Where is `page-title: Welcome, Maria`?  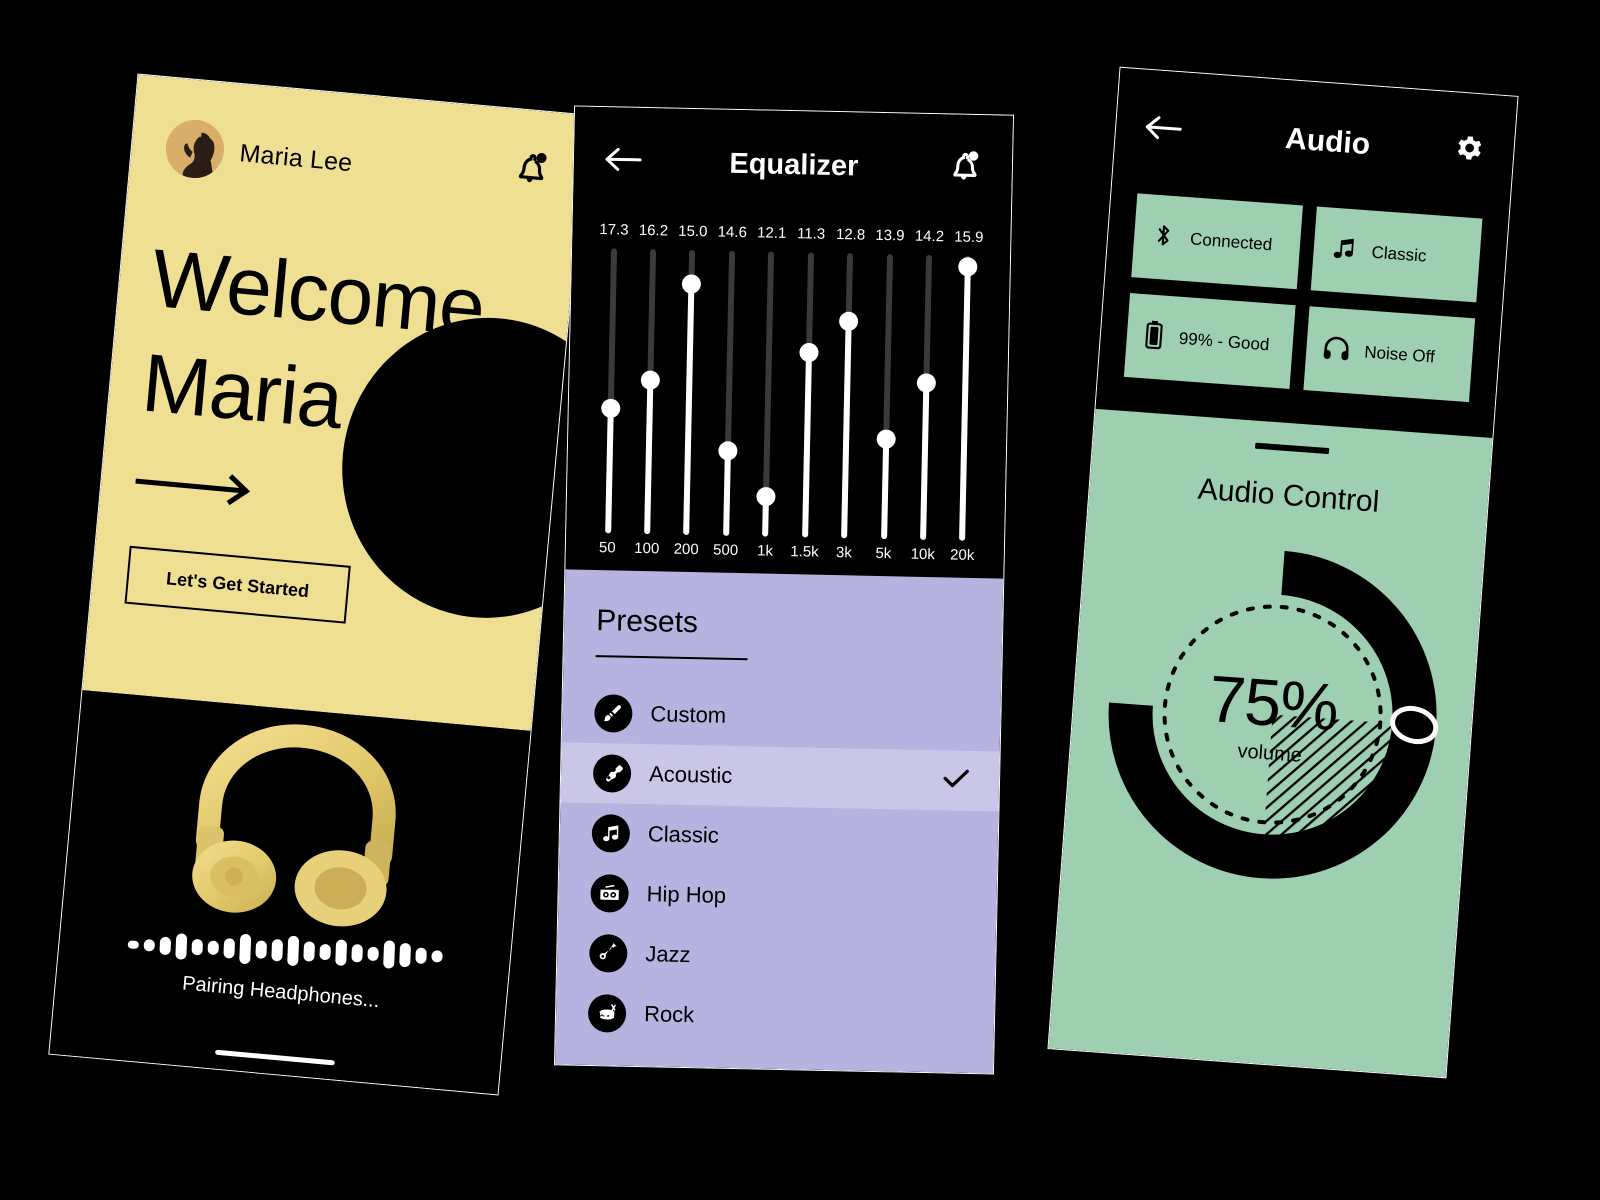 page-title: Welcome, Maria is located at coordinates (324, 347).